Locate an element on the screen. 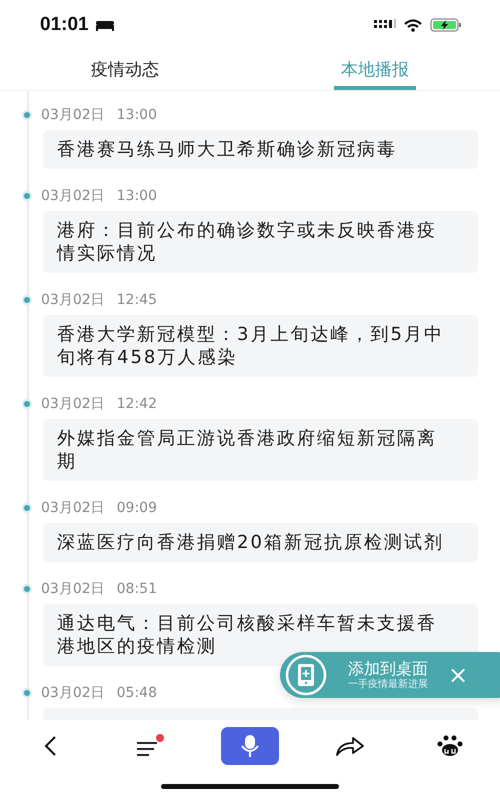  news-title: 香港赛马练马师大卫希斯确诊新冠病毒 is located at coordinates (227, 149).